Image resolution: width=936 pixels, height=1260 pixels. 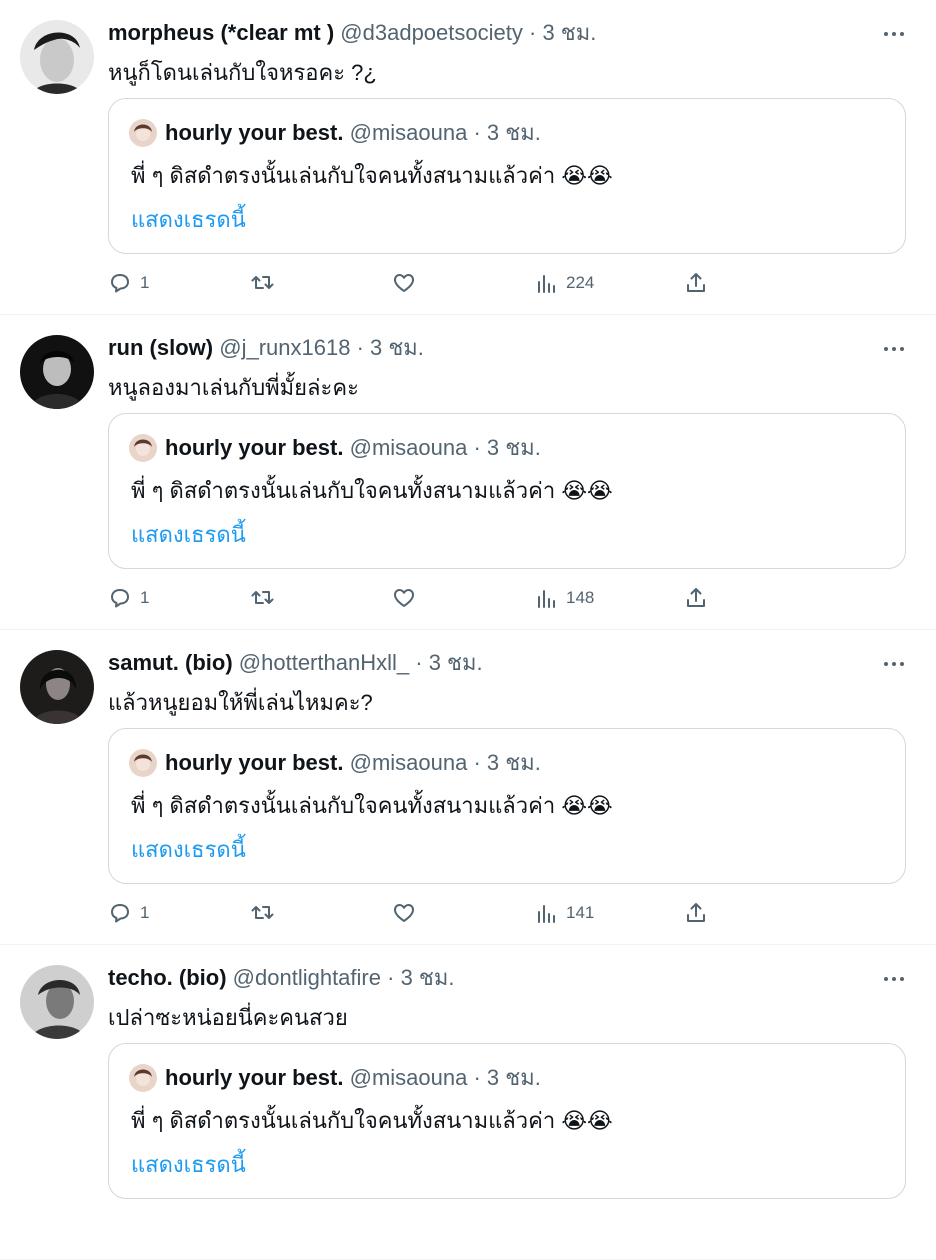 I want to click on user-handle: @dontlightafire, so click(x=307, y=977).